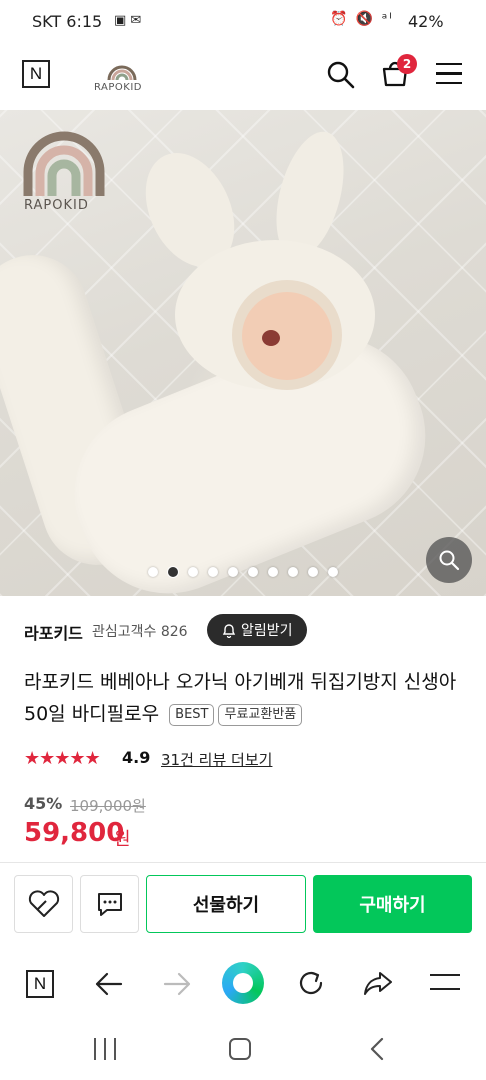  Describe the element at coordinates (378, 985) in the screenshot. I see `share-icon` at that location.